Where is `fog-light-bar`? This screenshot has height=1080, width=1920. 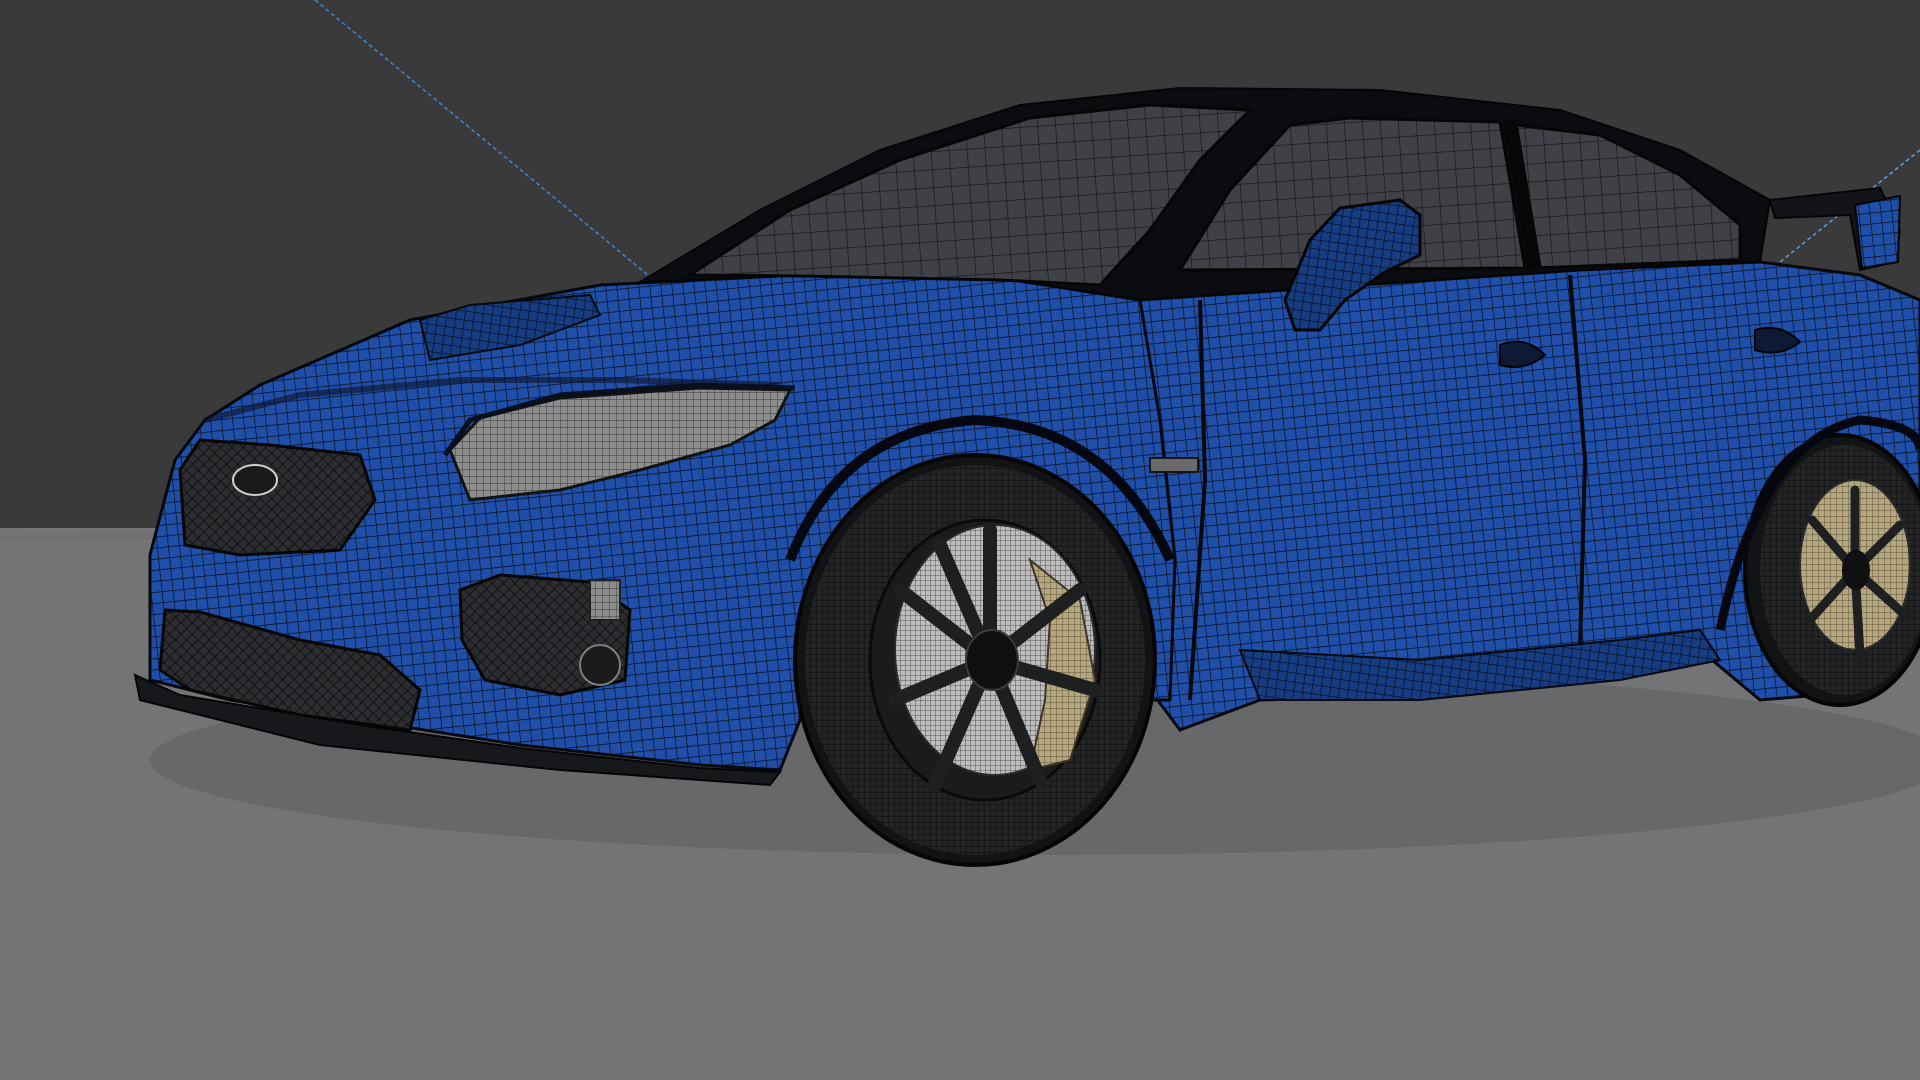 fog-light-bar is located at coordinates (605, 600).